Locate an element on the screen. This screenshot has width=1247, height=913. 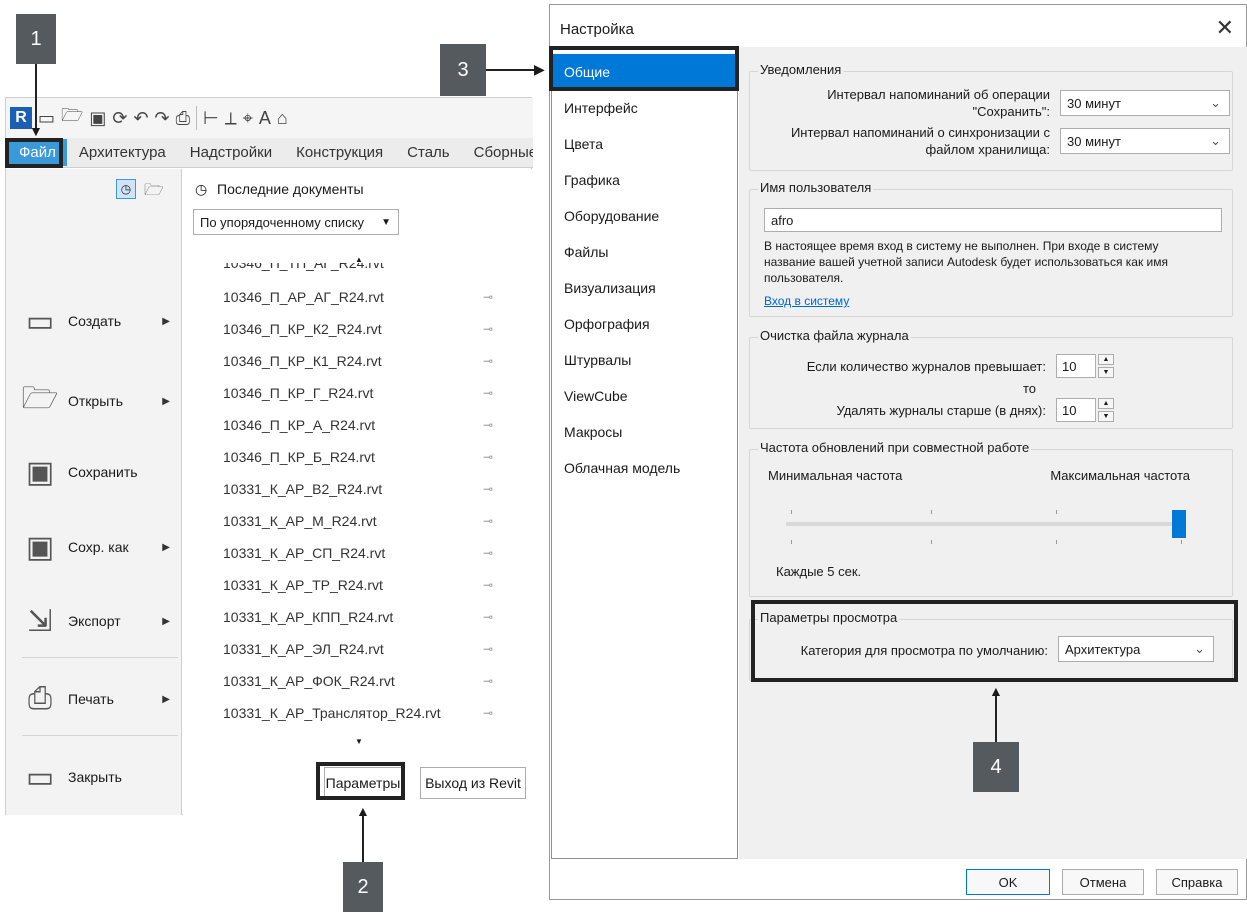
measure-icon: ⟂ is located at coordinates (231, 118).